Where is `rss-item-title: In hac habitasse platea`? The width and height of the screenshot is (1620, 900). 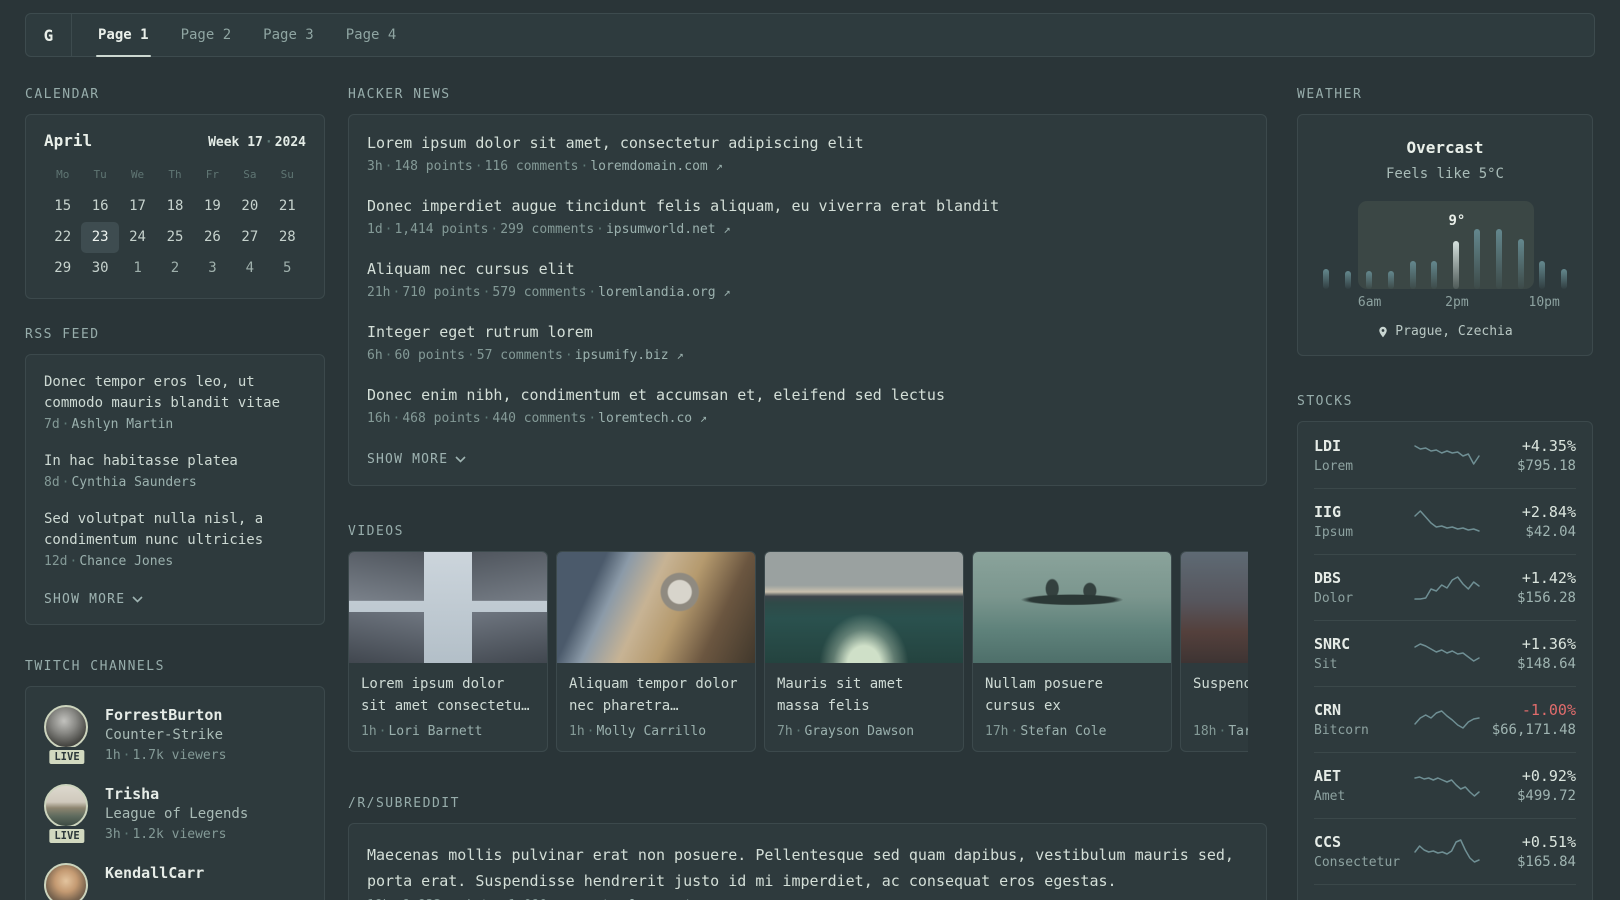
rss-item-title: In hac habitasse platea is located at coordinates (175, 461).